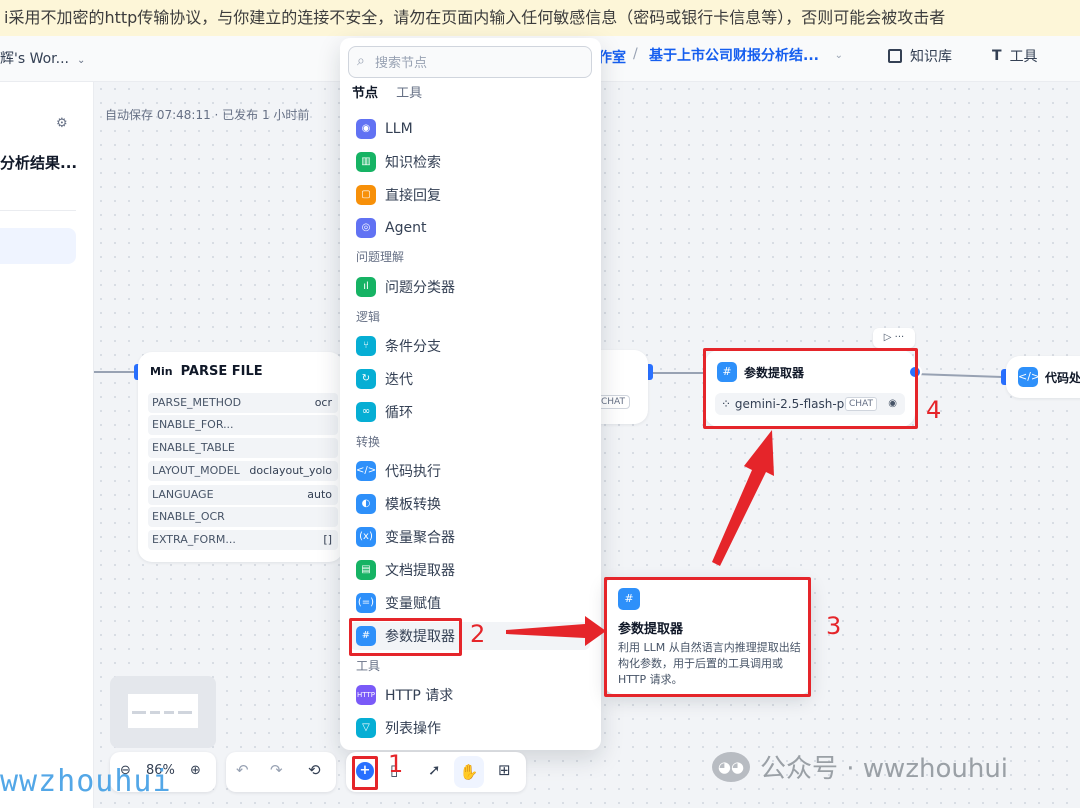  What do you see at coordinates (276, 770) in the screenshot?
I see `redo-icon: ↷` at bounding box center [276, 770].